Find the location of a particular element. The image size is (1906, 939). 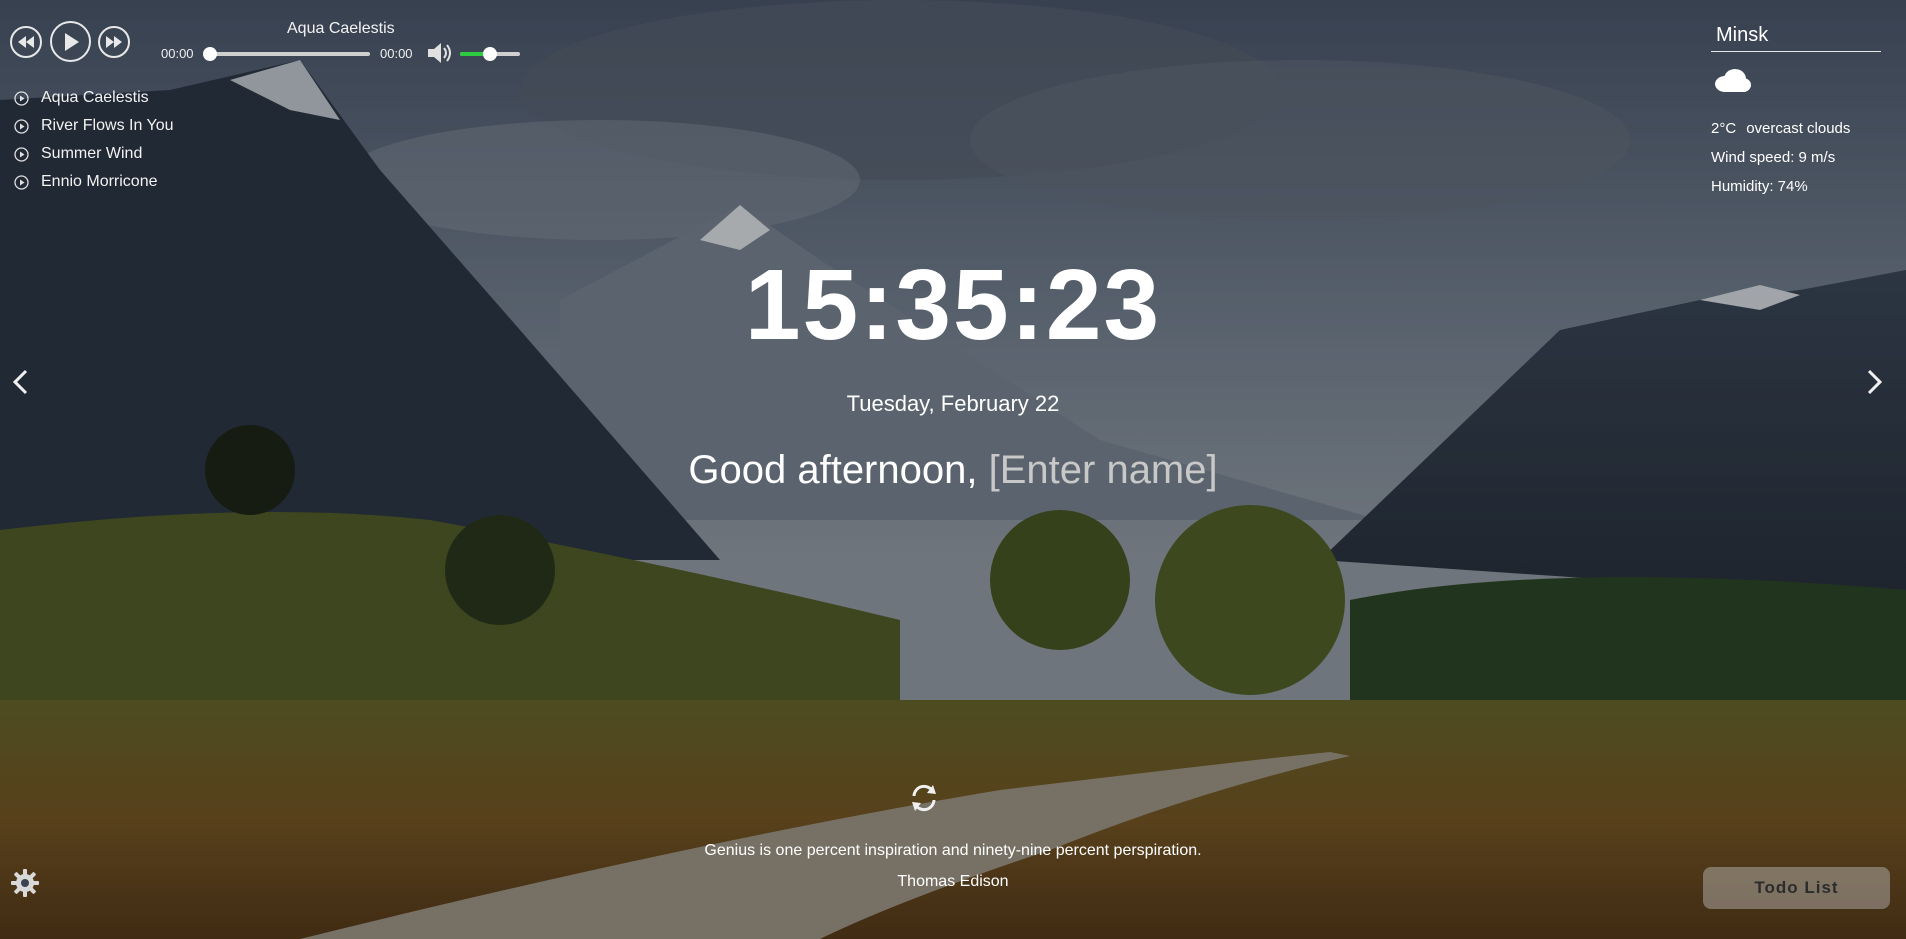

next-slide-button is located at coordinates (1874, 382).